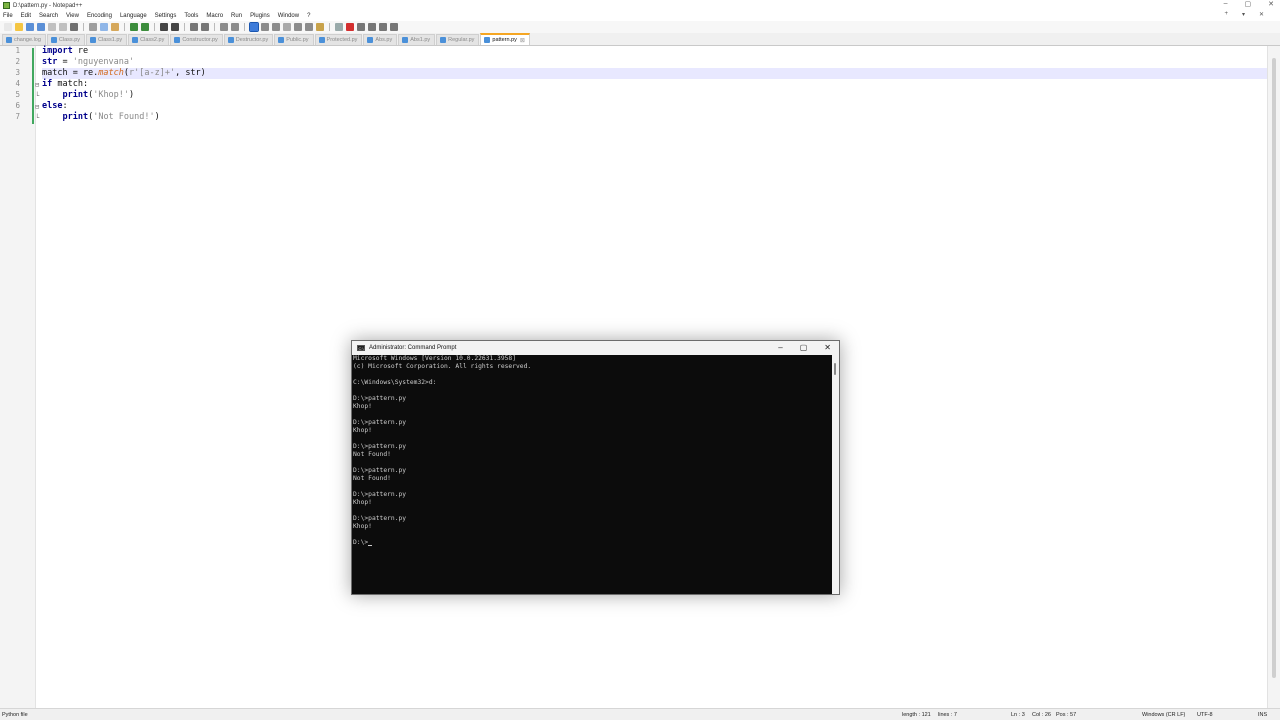 The height and width of the screenshot is (720, 1280). What do you see at coordinates (350, 27) in the screenshot?
I see `record-macro-icon` at bounding box center [350, 27].